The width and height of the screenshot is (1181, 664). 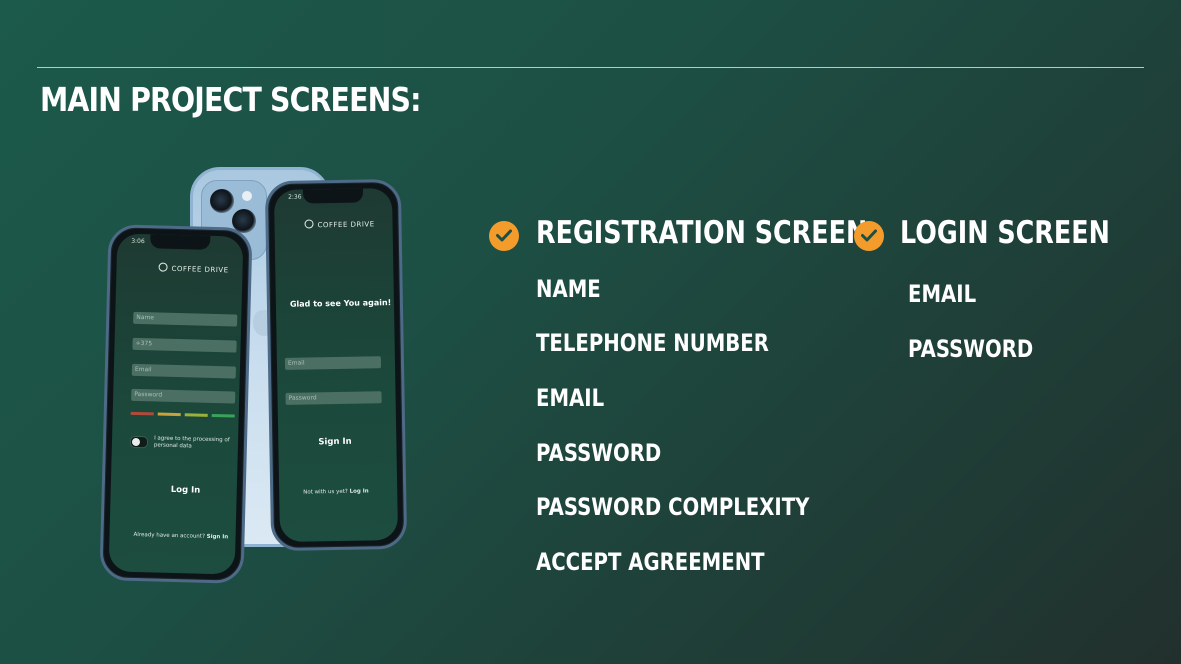 I want to click on login-screen-title: LOGIN SCREEN, so click(x=1005, y=233).